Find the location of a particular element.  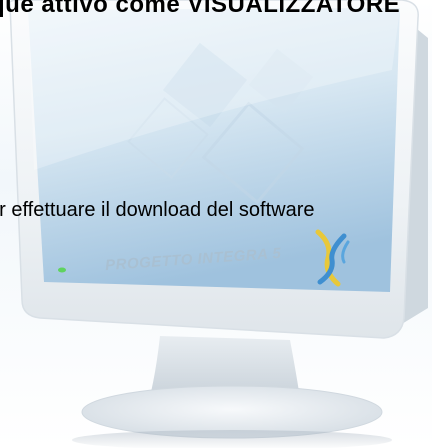

power-led-icon is located at coordinates (62, 270).